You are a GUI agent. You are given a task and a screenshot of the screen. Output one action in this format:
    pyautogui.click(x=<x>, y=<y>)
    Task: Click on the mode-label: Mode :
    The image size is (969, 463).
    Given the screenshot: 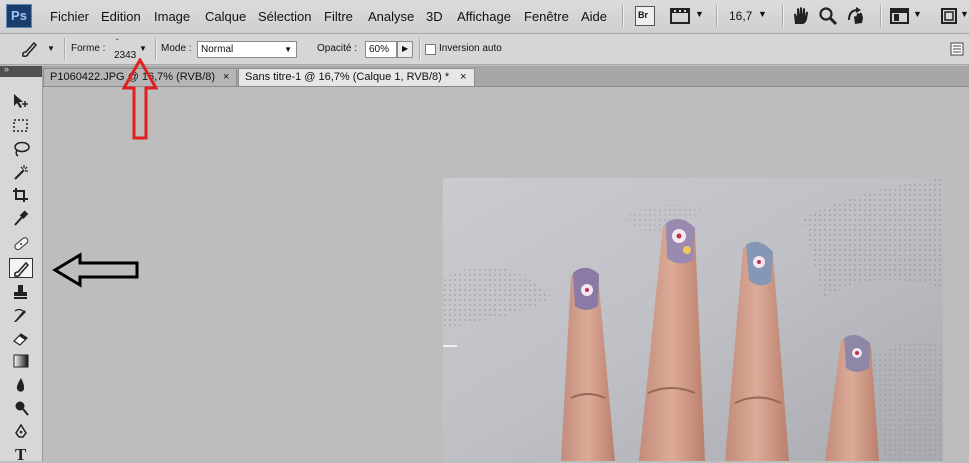 What is the action you would take?
    pyautogui.click(x=176, y=48)
    